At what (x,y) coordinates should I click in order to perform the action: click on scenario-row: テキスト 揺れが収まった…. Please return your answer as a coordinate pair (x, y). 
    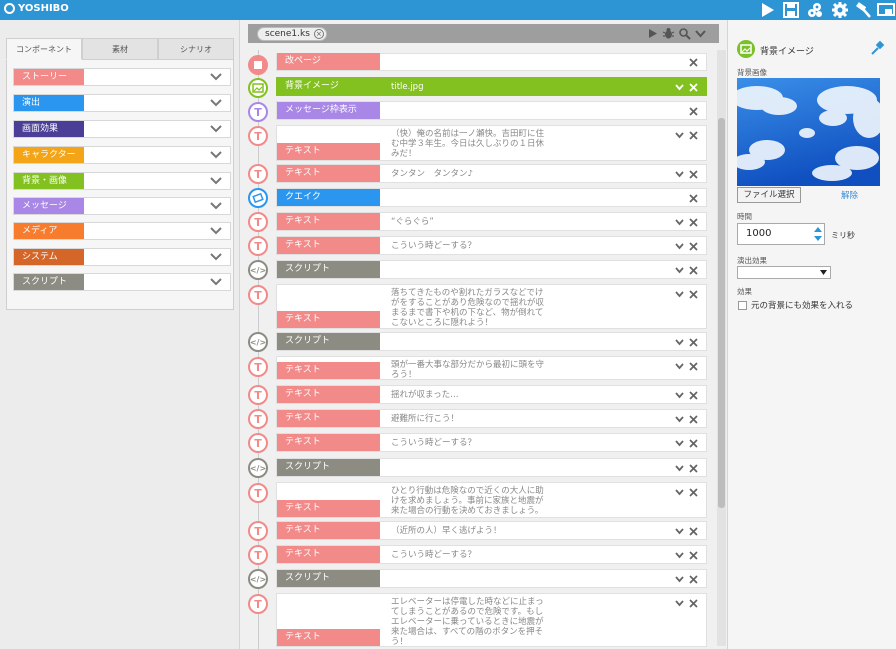
    Looking at the image, I should click on (491, 394).